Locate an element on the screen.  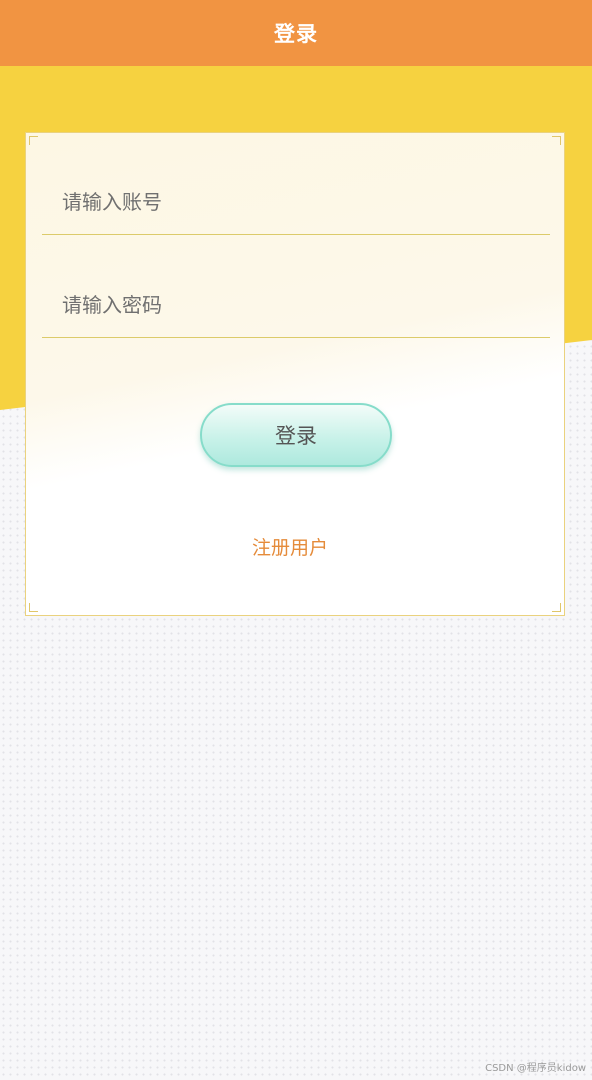
login-button: 登录 is located at coordinates (296, 435).